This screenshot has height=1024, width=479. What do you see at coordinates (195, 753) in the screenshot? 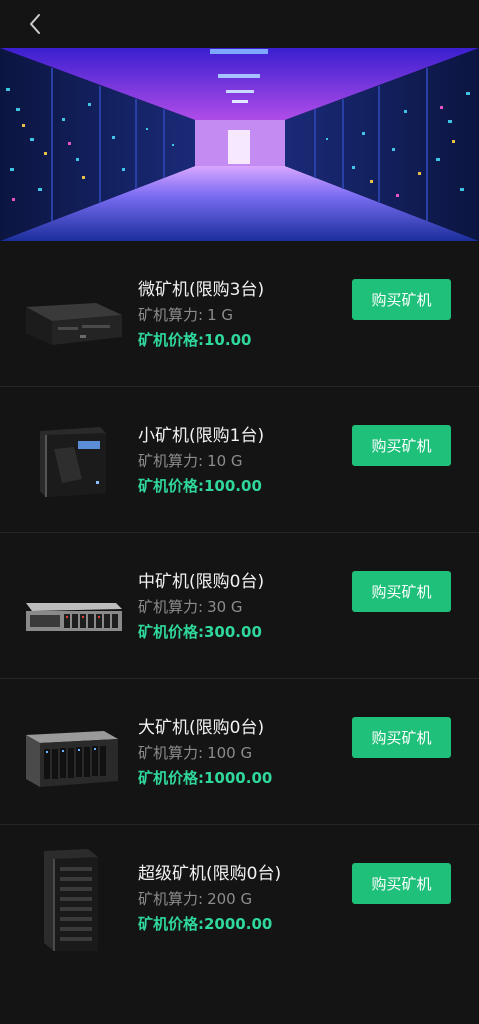
I see `miner-power: 矿机算力: 100 G` at bounding box center [195, 753].